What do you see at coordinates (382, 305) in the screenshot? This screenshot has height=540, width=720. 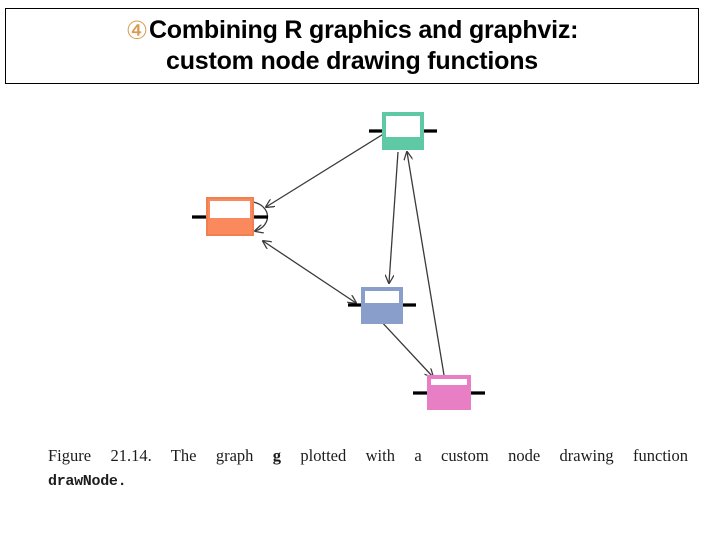 I see `node-blue` at bounding box center [382, 305].